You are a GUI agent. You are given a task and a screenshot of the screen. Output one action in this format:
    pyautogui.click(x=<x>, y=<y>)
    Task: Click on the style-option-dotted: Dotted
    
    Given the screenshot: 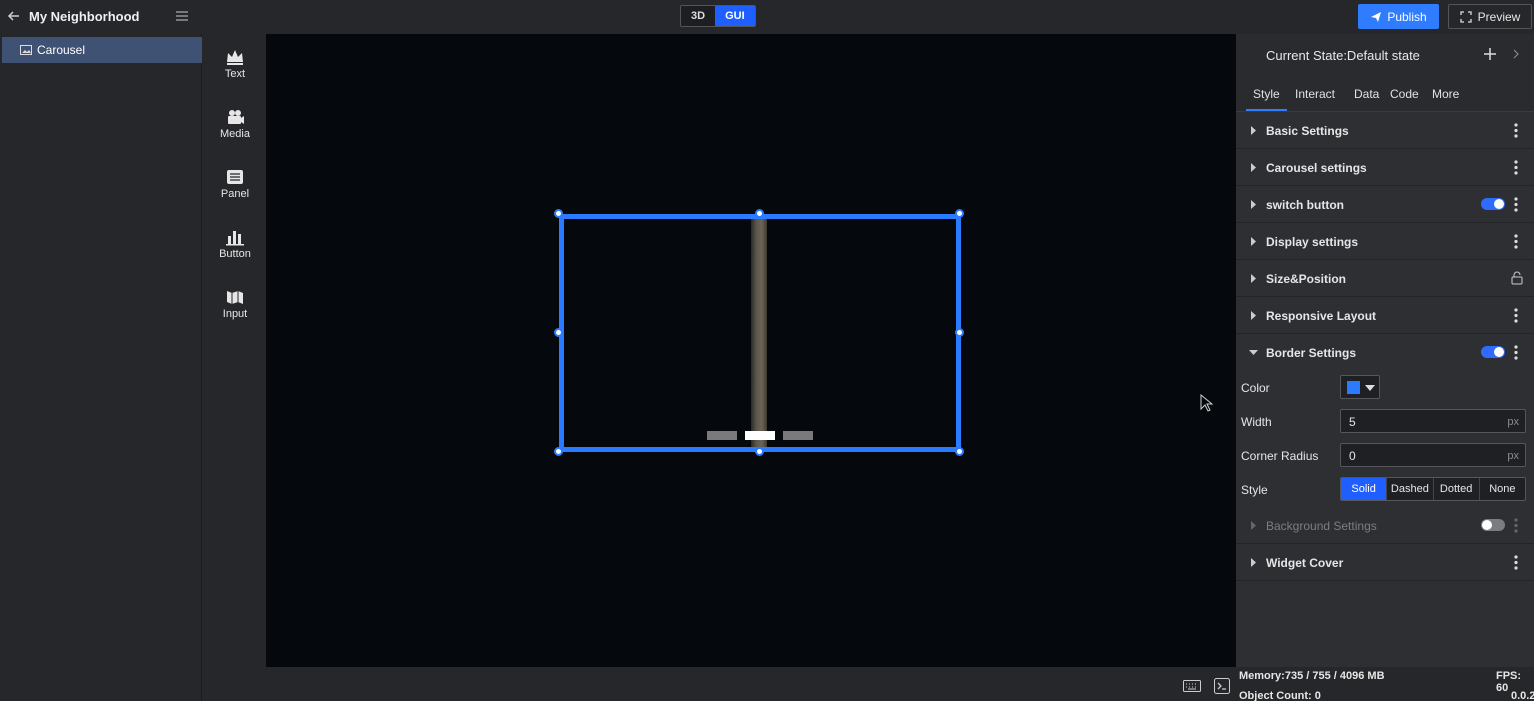 What is the action you would take?
    pyautogui.click(x=1456, y=489)
    